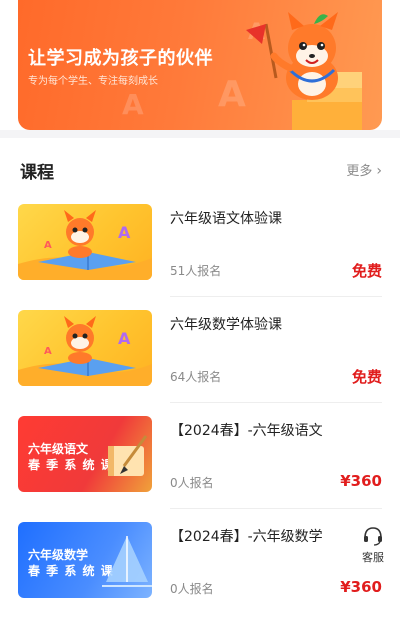  I want to click on course-title: 【2024春】-六年级语文, so click(246, 431).